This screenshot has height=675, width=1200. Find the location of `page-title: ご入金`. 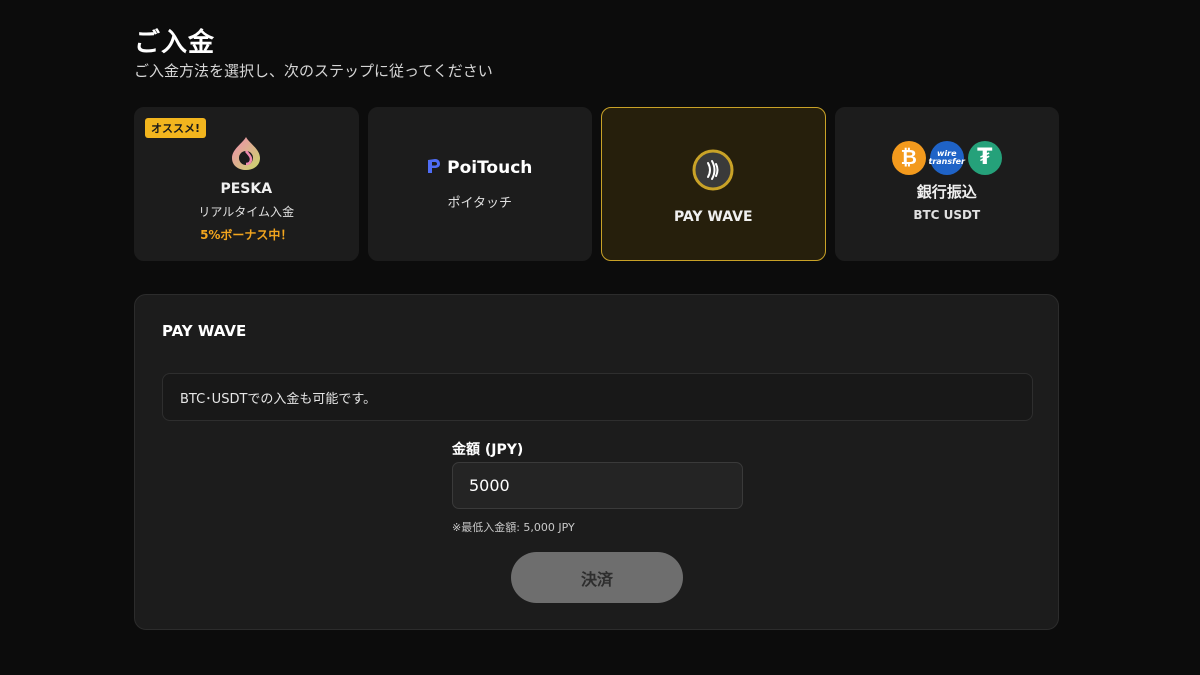

page-title: ご入金 is located at coordinates (175, 43).